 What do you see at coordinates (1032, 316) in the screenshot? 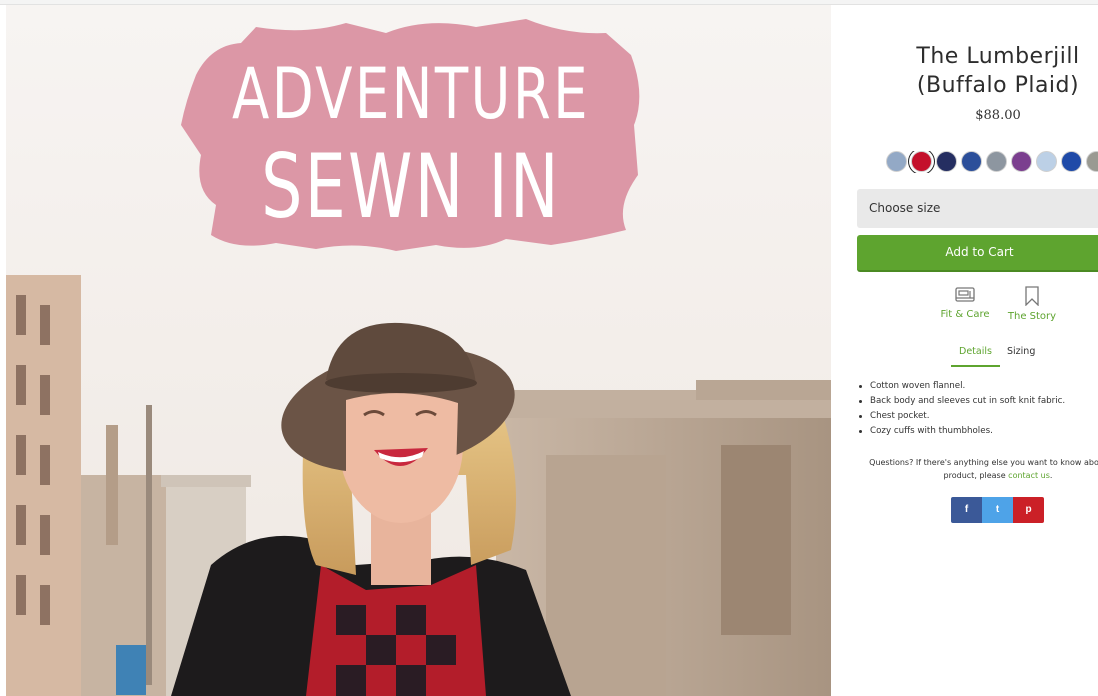
I see `story-label: The Story` at bounding box center [1032, 316].